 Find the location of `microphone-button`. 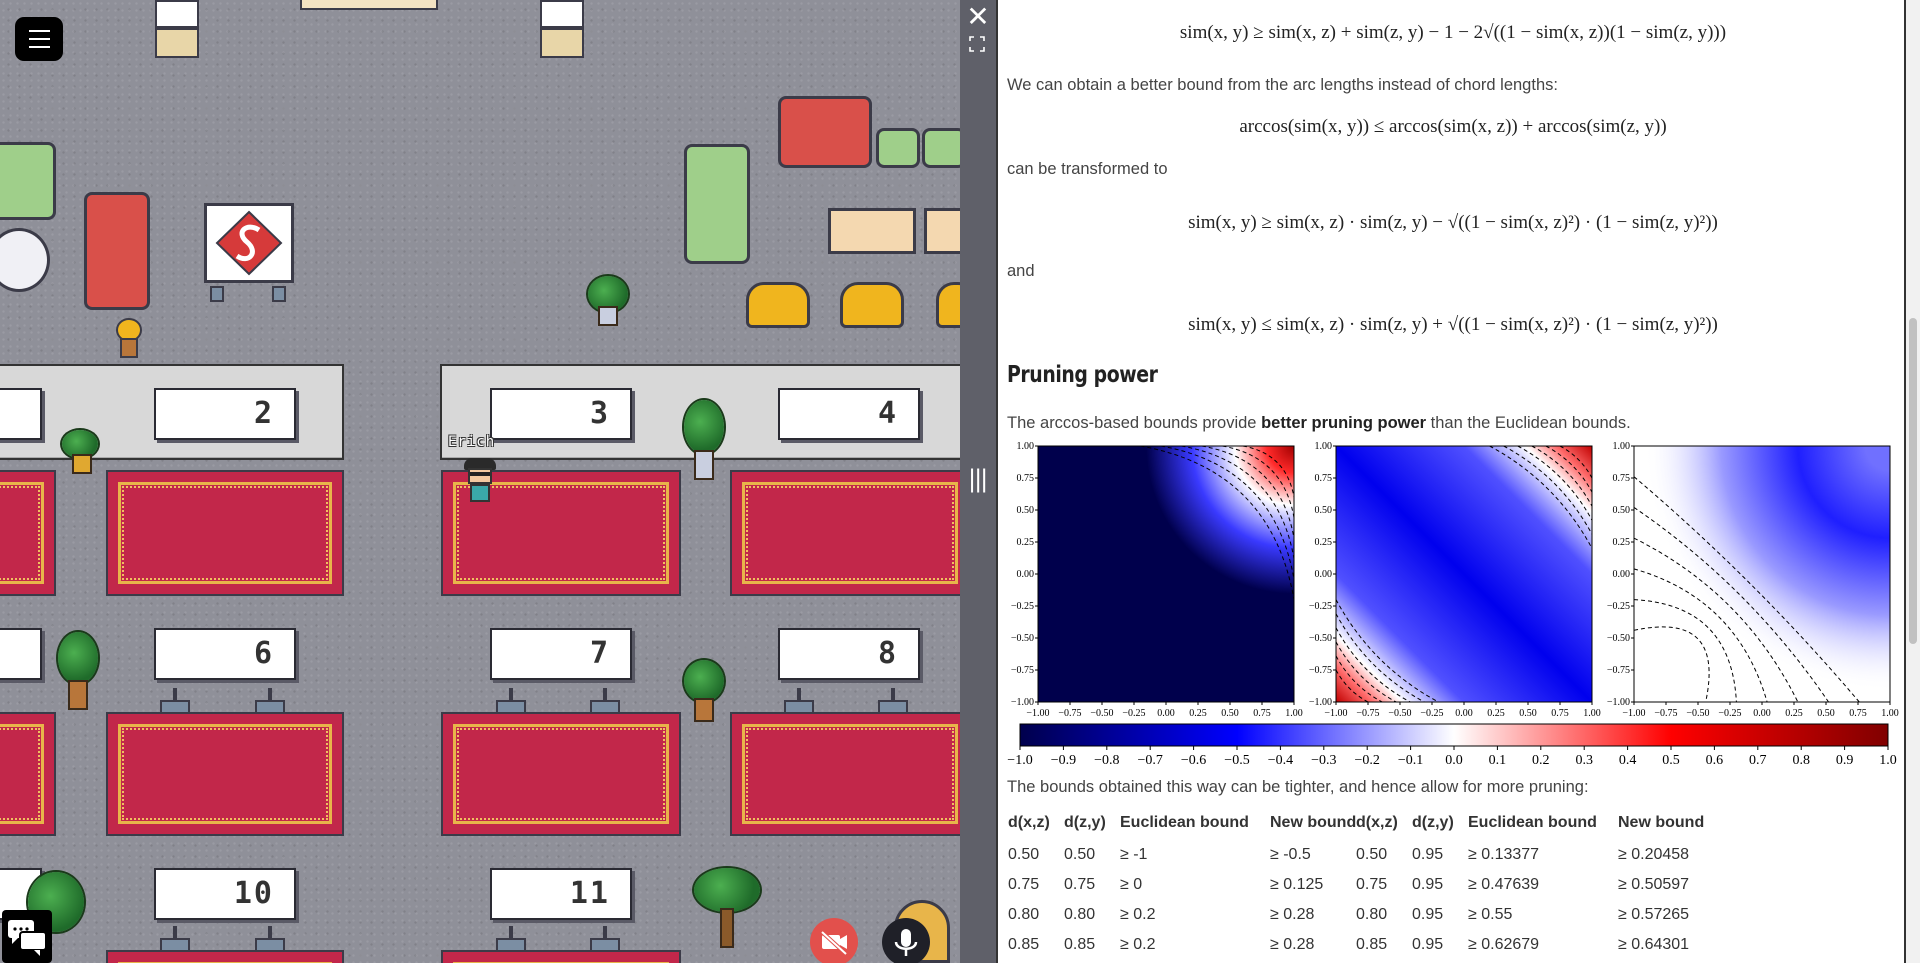

microphone-button is located at coordinates (906, 940).